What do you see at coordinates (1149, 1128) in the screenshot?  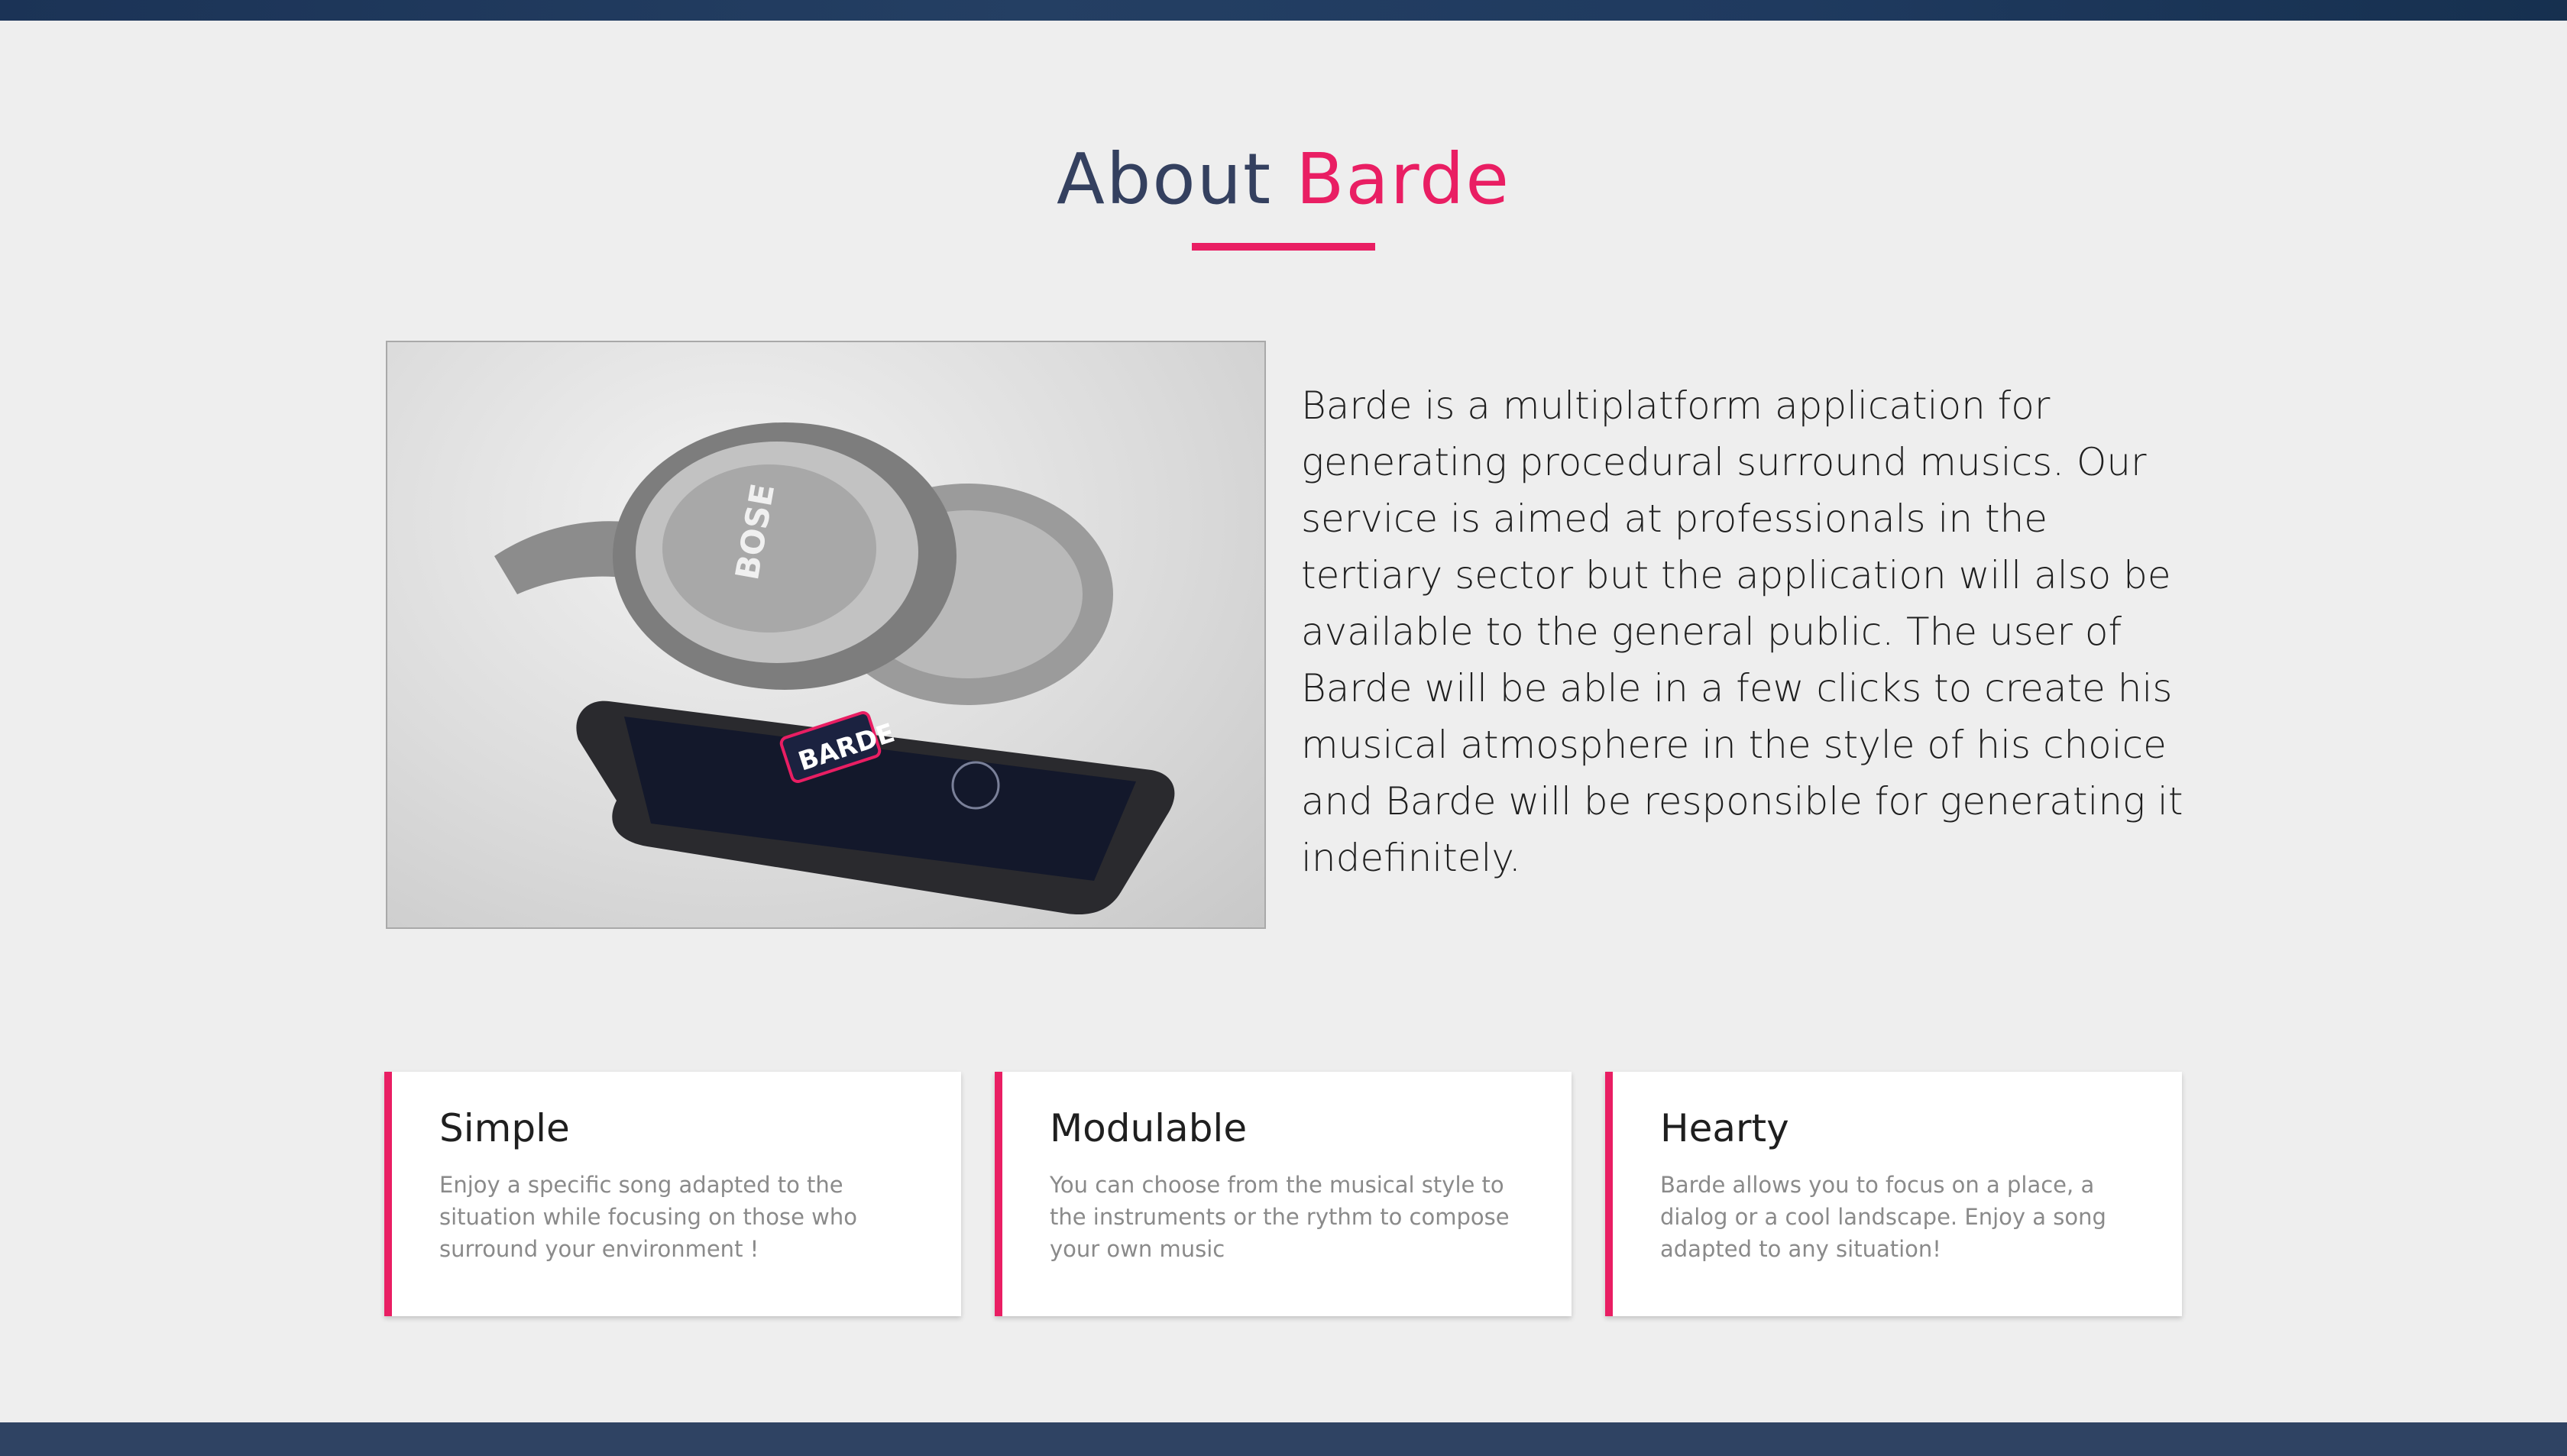 I see `feature-card-title: Modulable` at bounding box center [1149, 1128].